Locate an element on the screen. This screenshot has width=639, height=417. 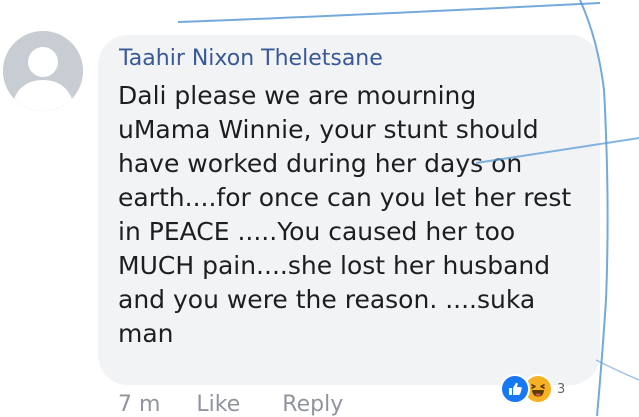
comment-text-line: Dali please we are mourning is located at coordinates (297, 95).